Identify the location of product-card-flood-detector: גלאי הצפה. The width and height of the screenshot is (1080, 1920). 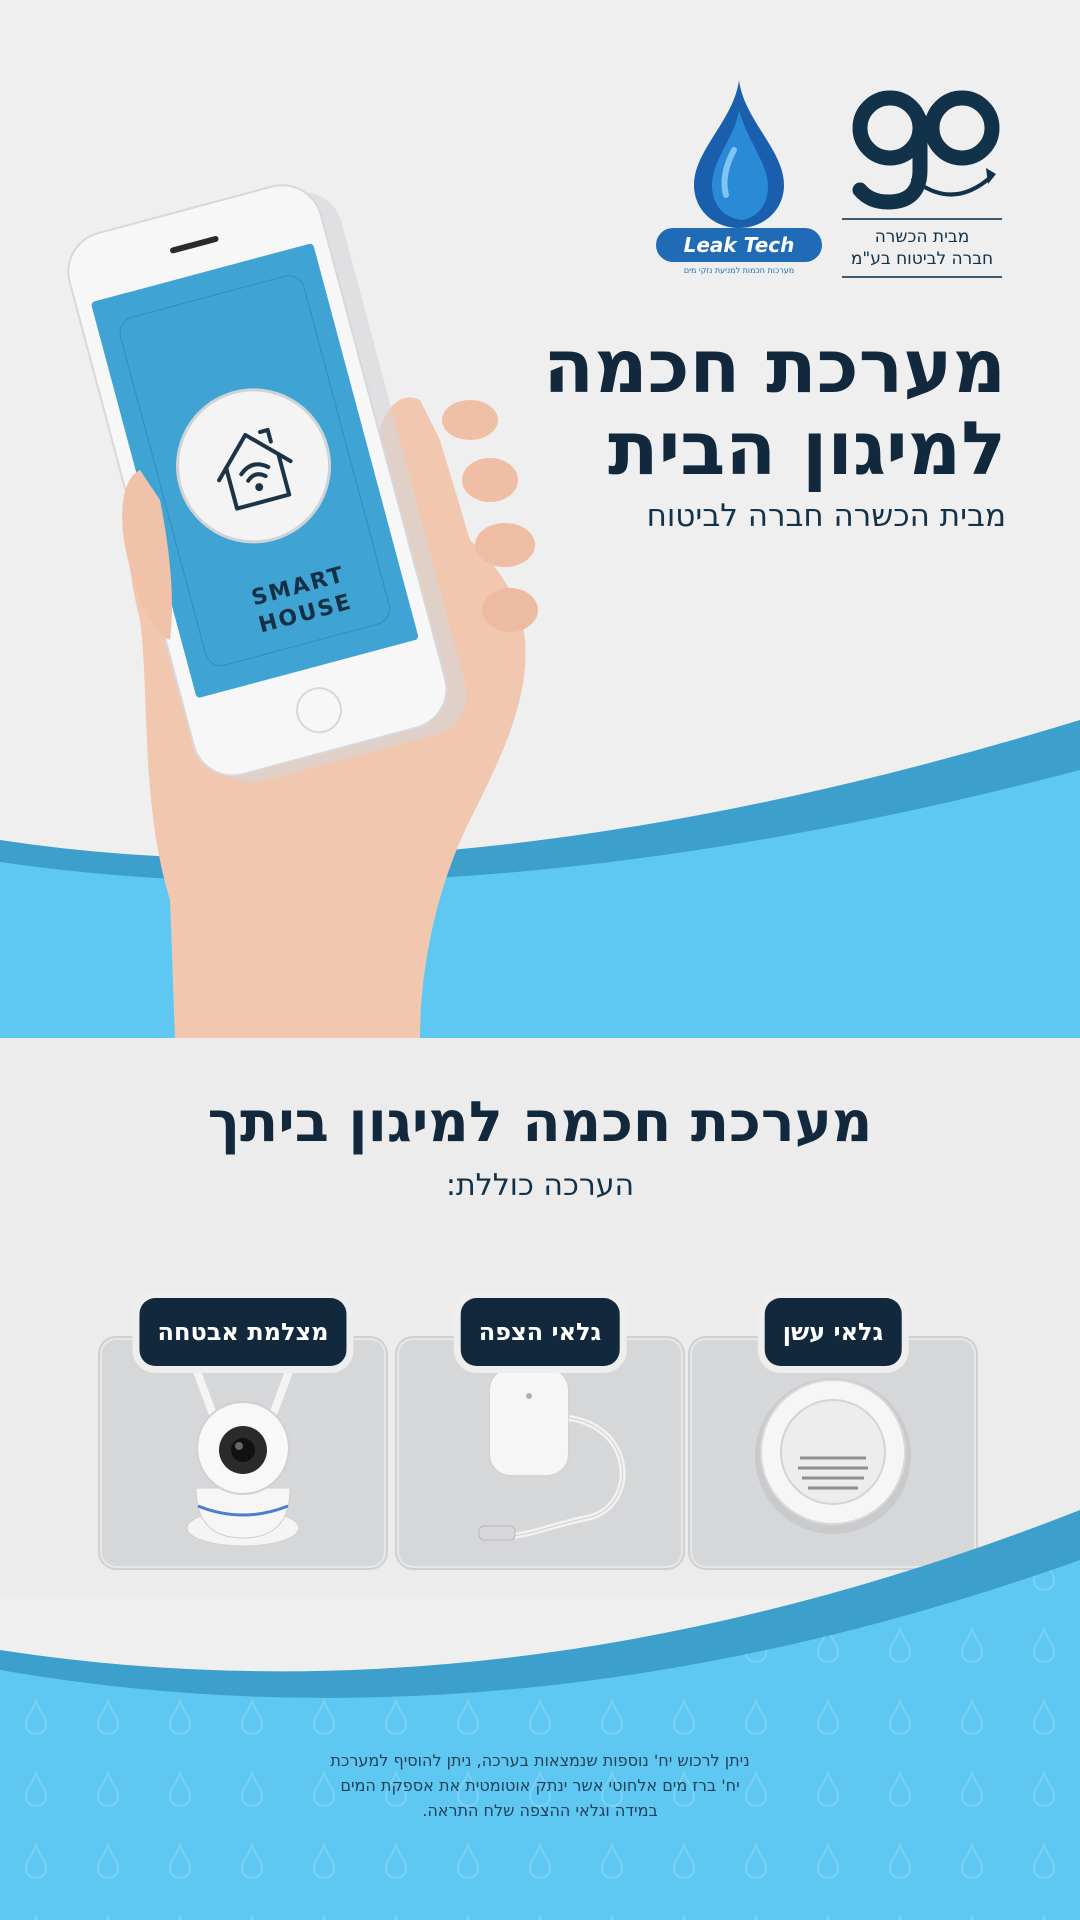
(540, 1433).